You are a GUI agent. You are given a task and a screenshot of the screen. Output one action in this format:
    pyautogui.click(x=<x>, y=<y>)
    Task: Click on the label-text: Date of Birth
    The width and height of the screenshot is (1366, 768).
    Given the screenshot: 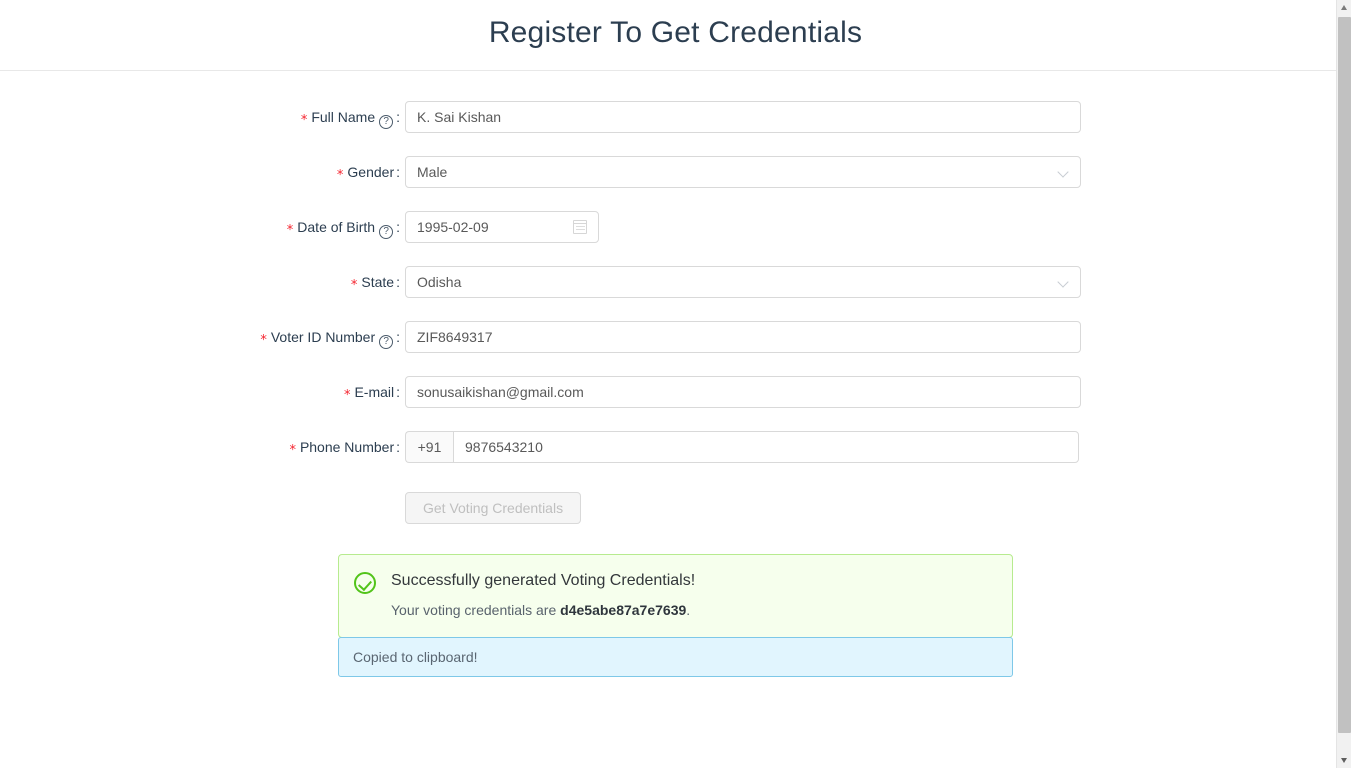 What is the action you would take?
    pyautogui.click(x=336, y=227)
    